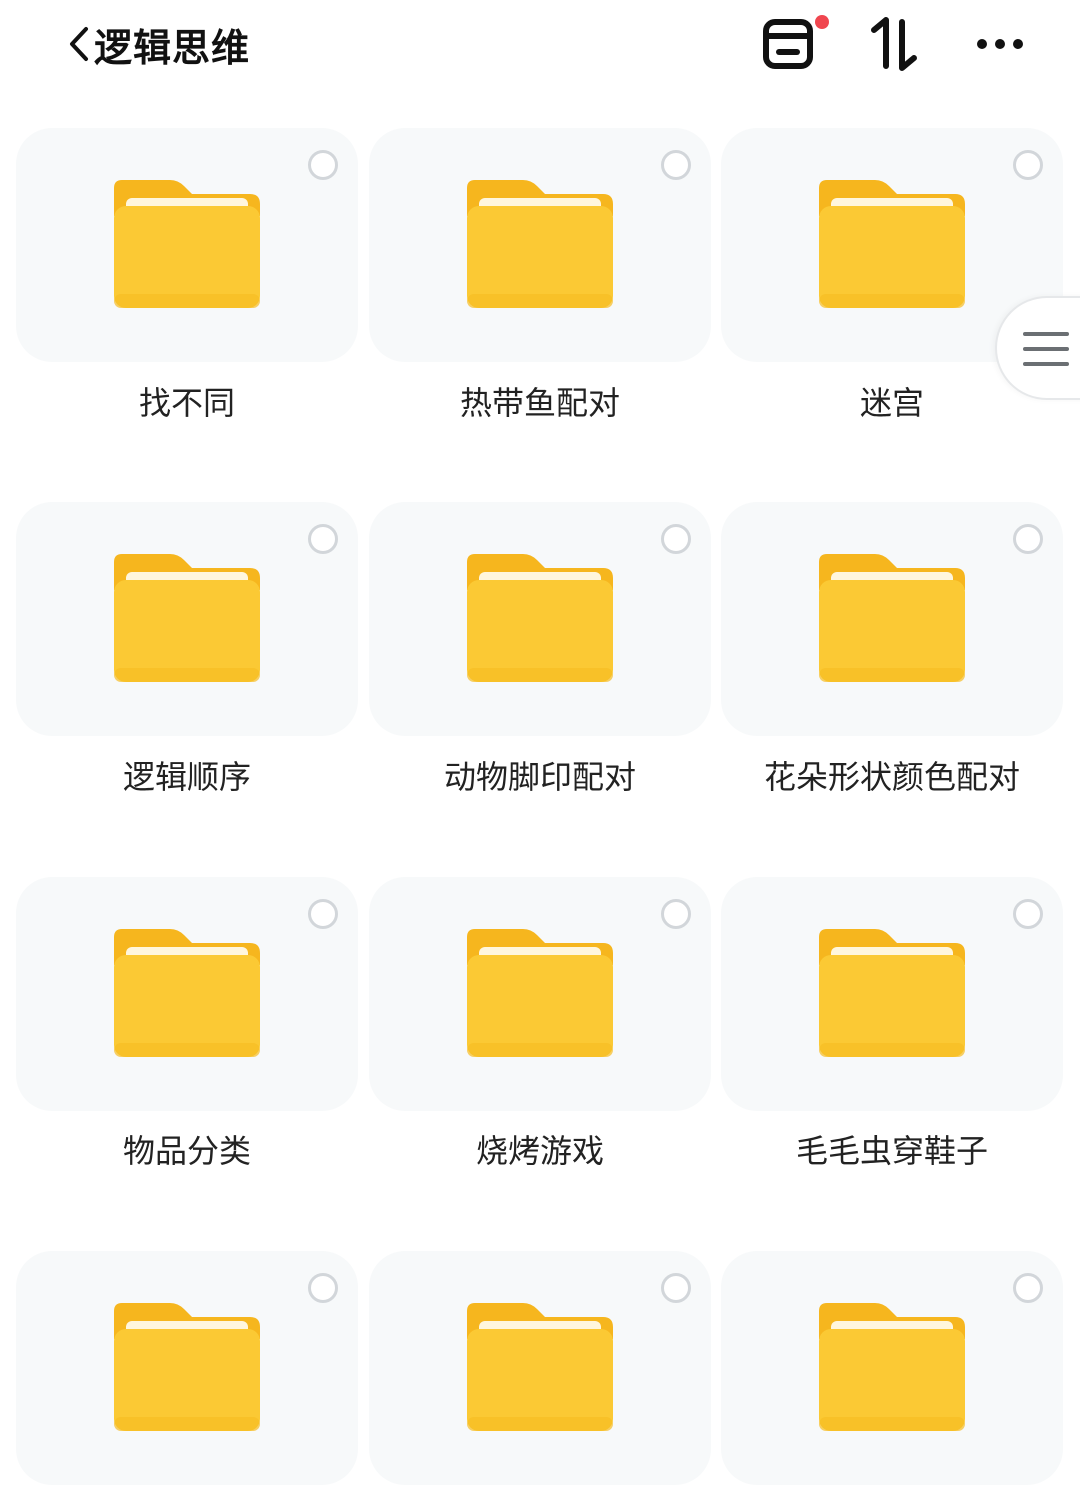  I want to click on folder-label: 逻辑顺序, so click(186, 777).